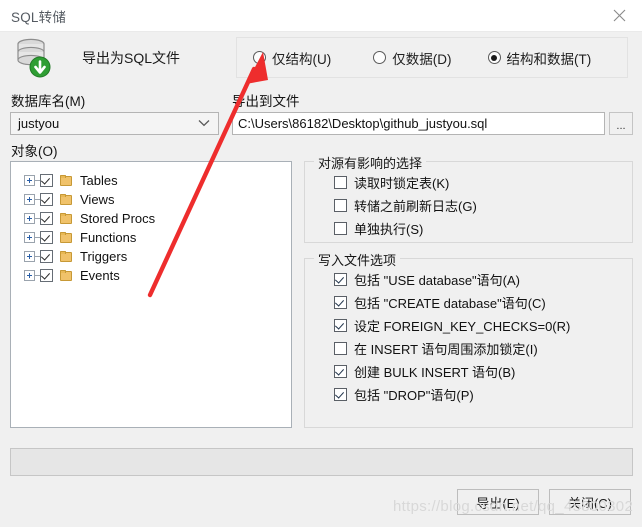 The width and height of the screenshot is (642, 527). What do you see at coordinates (118, 218) in the screenshot?
I see `tree-item-label: Stored Procs` at bounding box center [118, 218].